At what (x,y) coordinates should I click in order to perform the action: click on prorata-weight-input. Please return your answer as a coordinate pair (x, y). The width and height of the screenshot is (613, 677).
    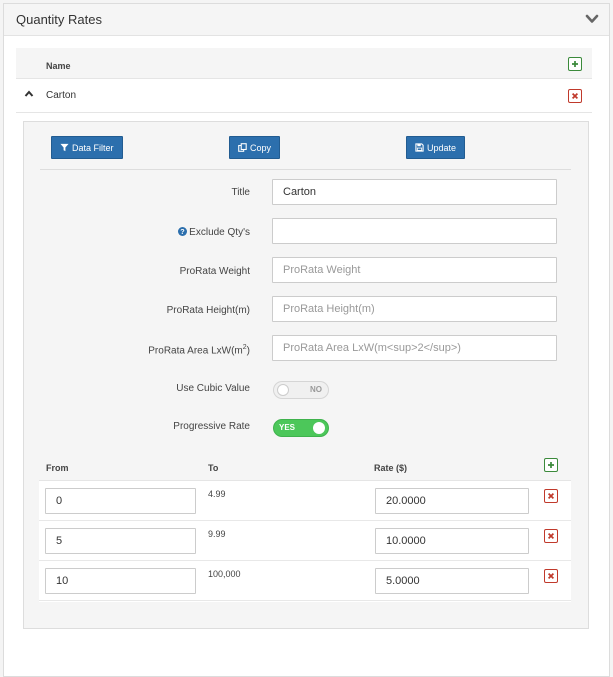
    Looking at the image, I should click on (414, 270).